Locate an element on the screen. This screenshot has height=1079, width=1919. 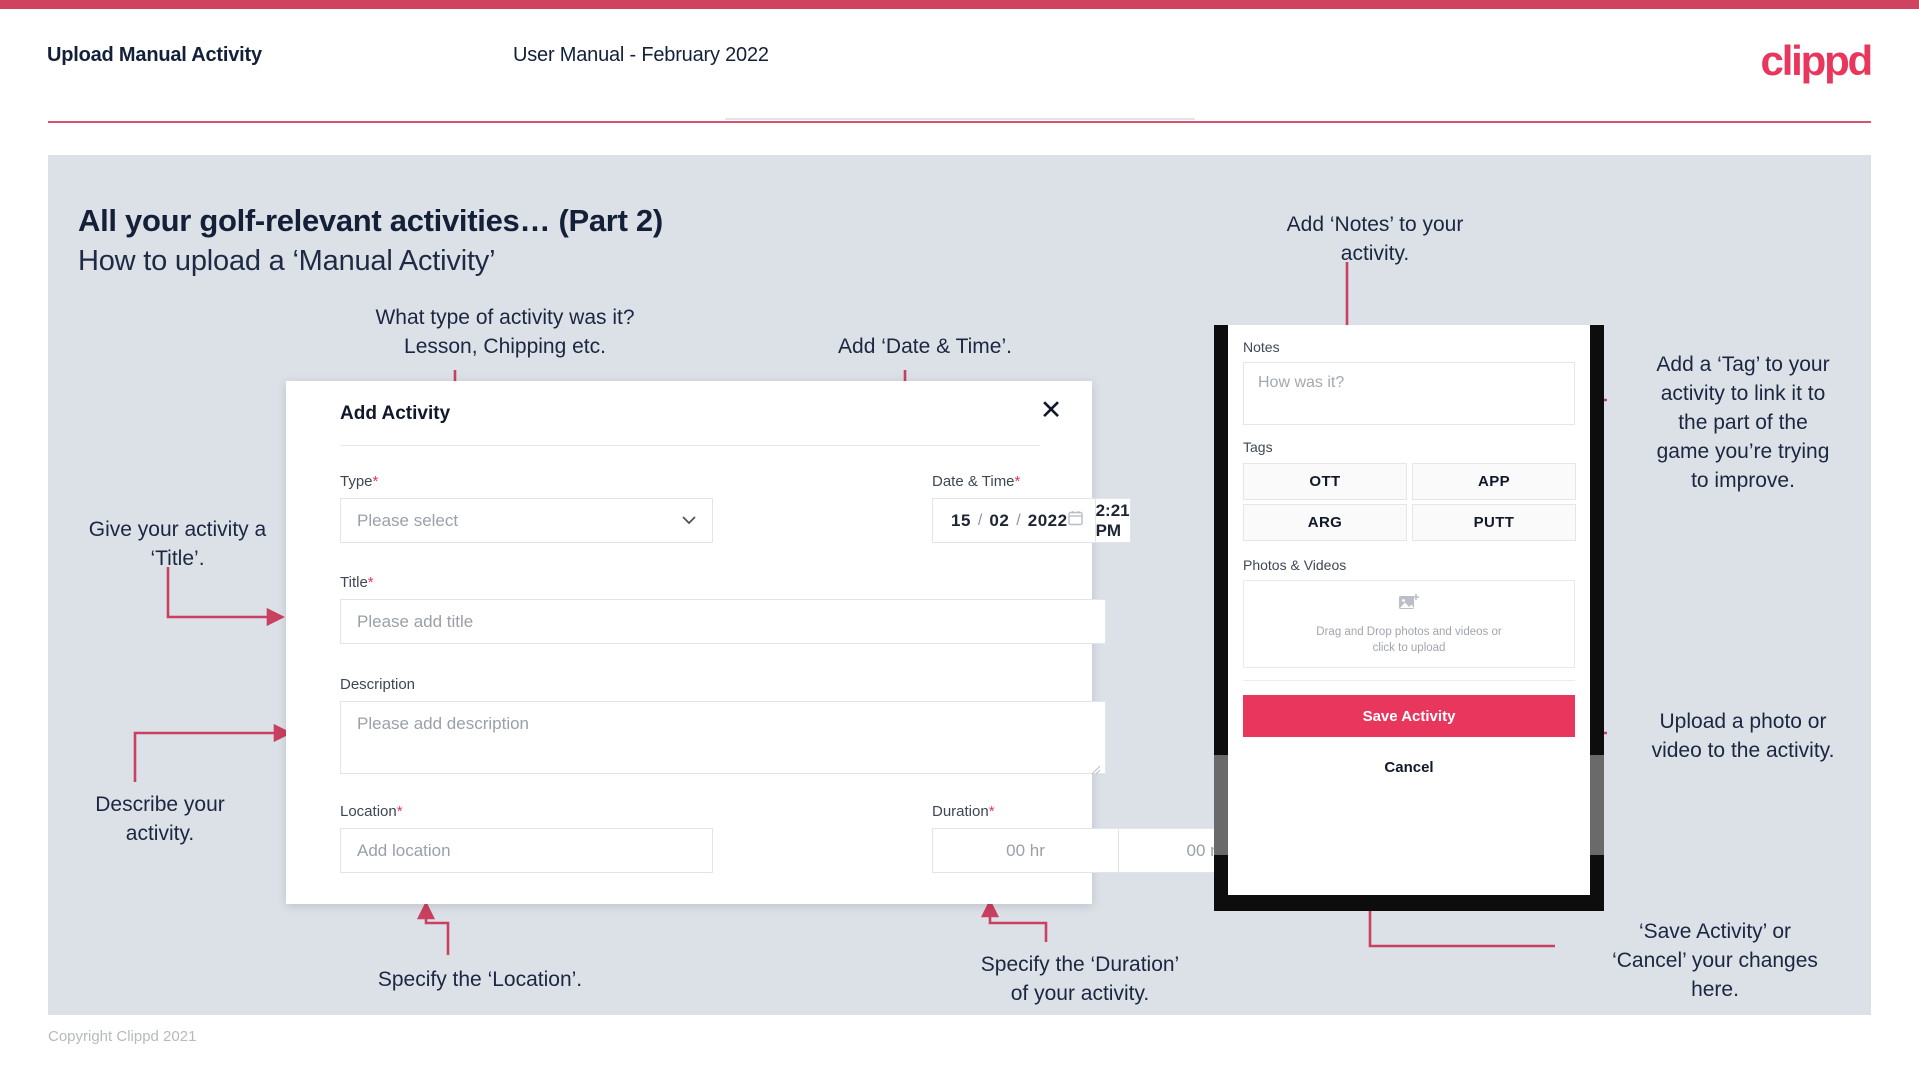
type-placeholder: Please select is located at coordinates (408, 520).